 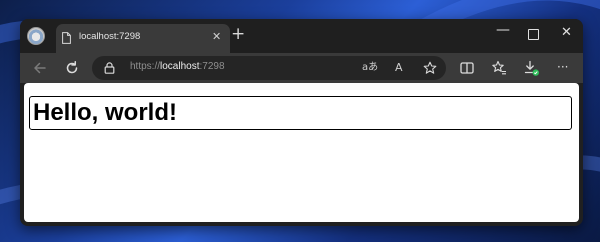 What do you see at coordinates (105, 112) in the screenshot?
I see `page-heading: Hello, world!` at bounding box center [105, 112].